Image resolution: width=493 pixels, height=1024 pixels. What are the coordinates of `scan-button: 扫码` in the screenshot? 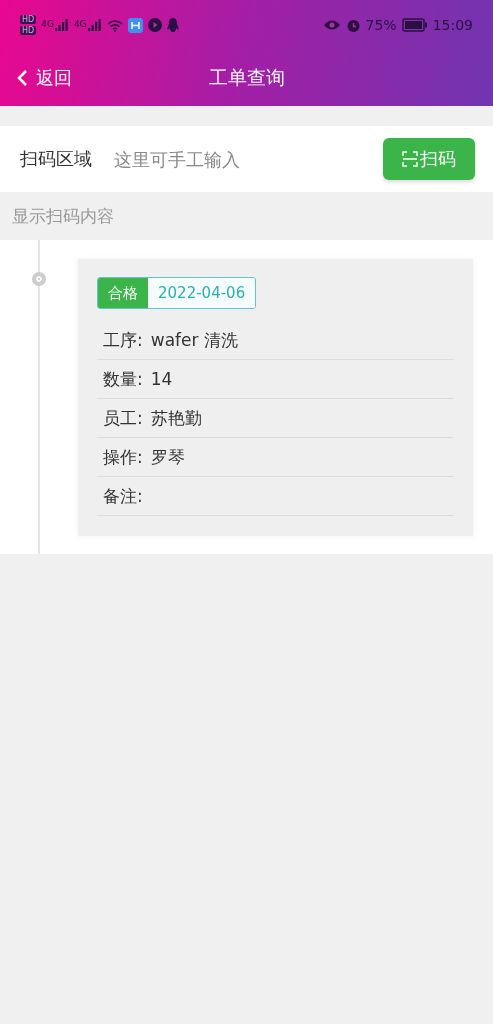 It's located at (429, 159).